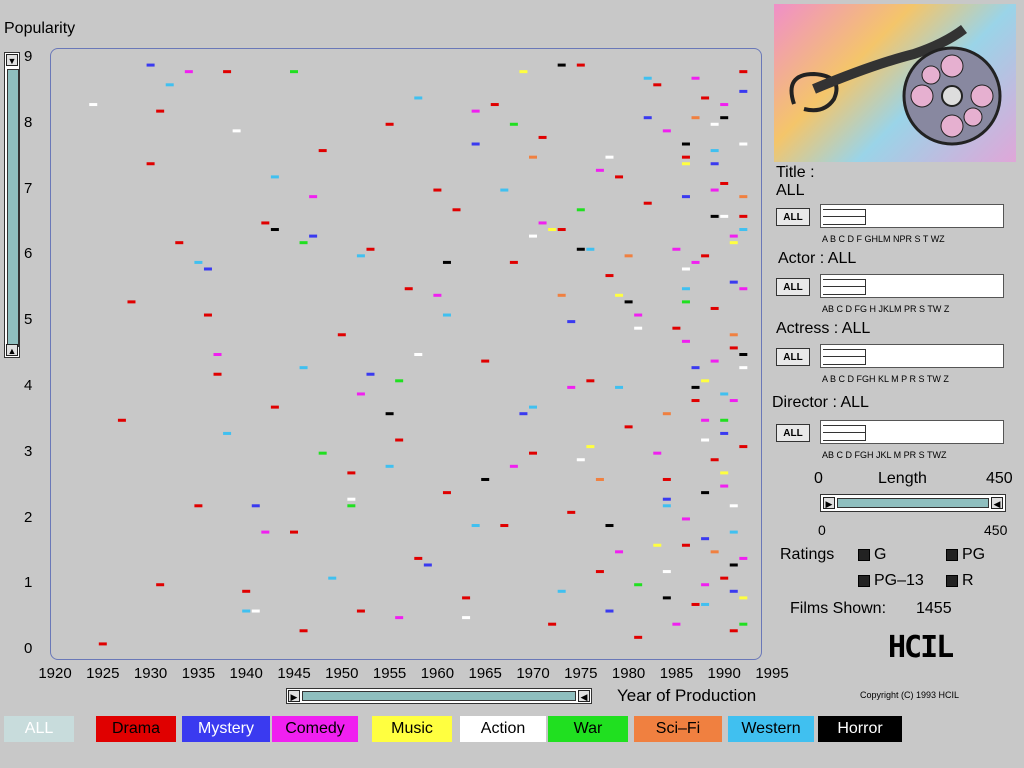 This screenshot has height=768, width=1024. Describe the element at coordinates (912, 216) in the screenshot. I see `title-slider` at that location.